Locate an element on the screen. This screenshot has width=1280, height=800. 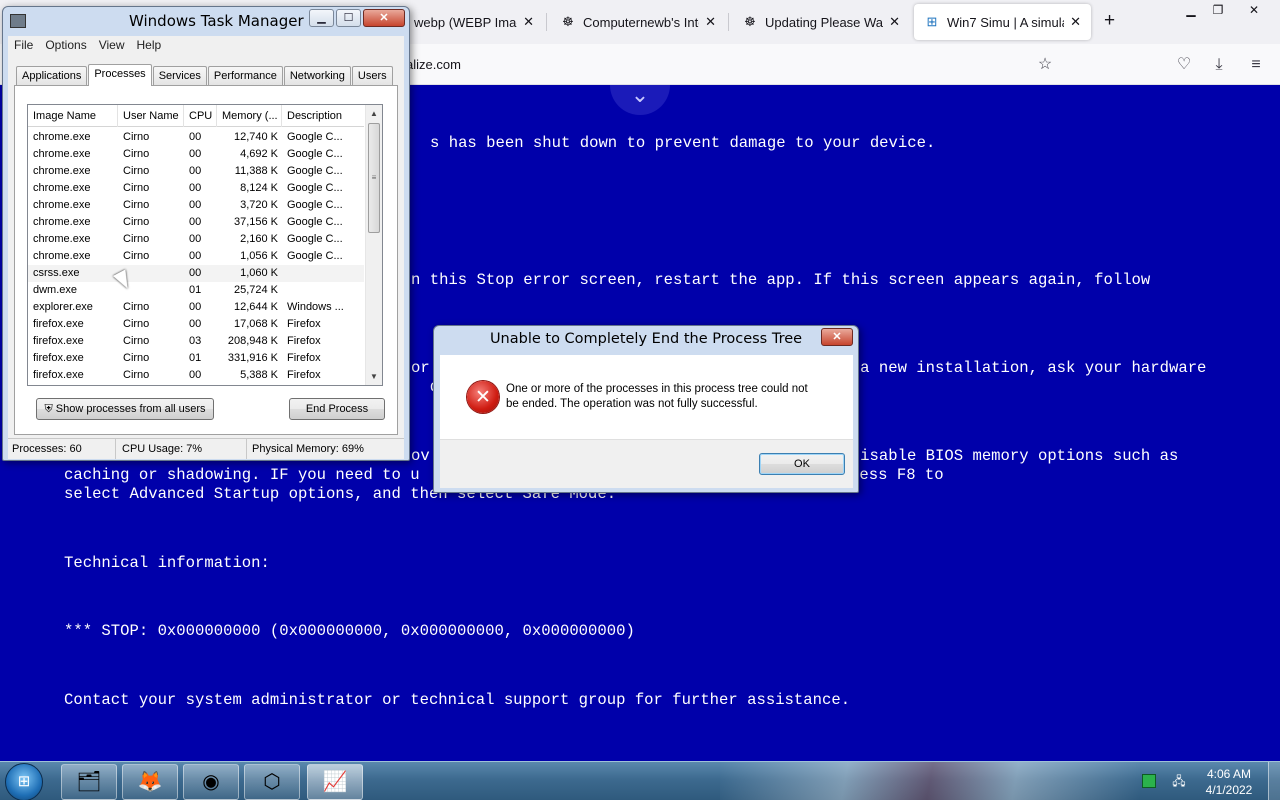
network-icon: 🖧 is located at coordinates (1179, 781).